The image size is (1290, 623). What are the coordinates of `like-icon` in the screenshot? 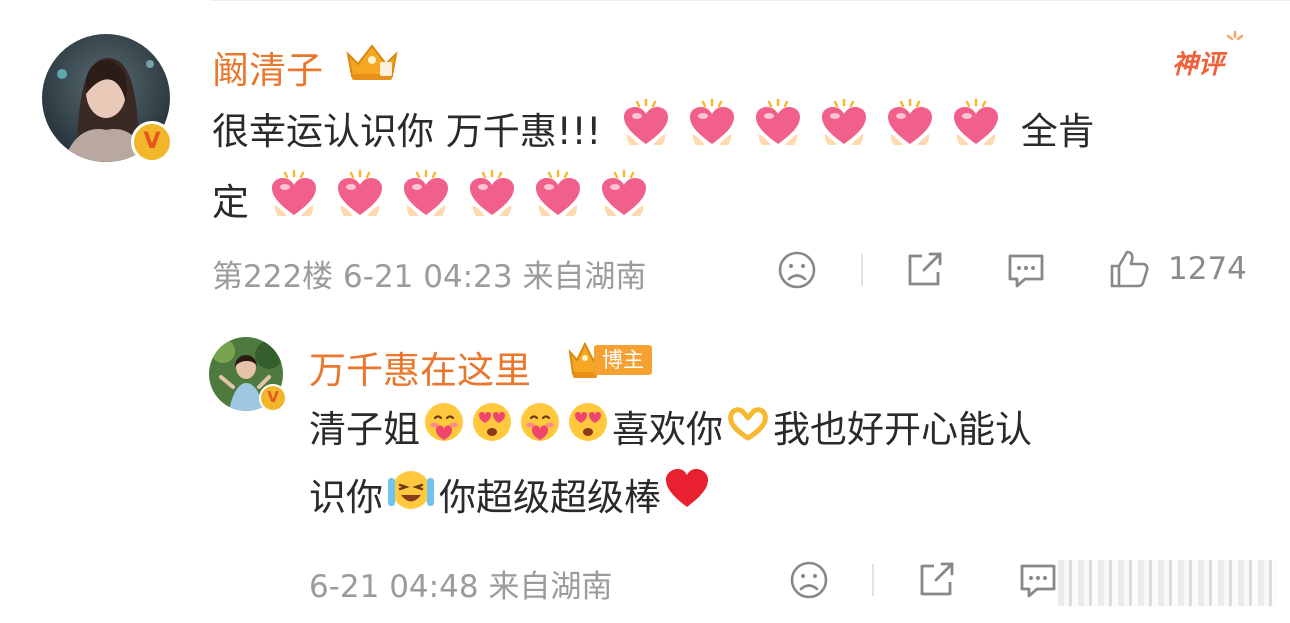 It's located at (1129, 271).